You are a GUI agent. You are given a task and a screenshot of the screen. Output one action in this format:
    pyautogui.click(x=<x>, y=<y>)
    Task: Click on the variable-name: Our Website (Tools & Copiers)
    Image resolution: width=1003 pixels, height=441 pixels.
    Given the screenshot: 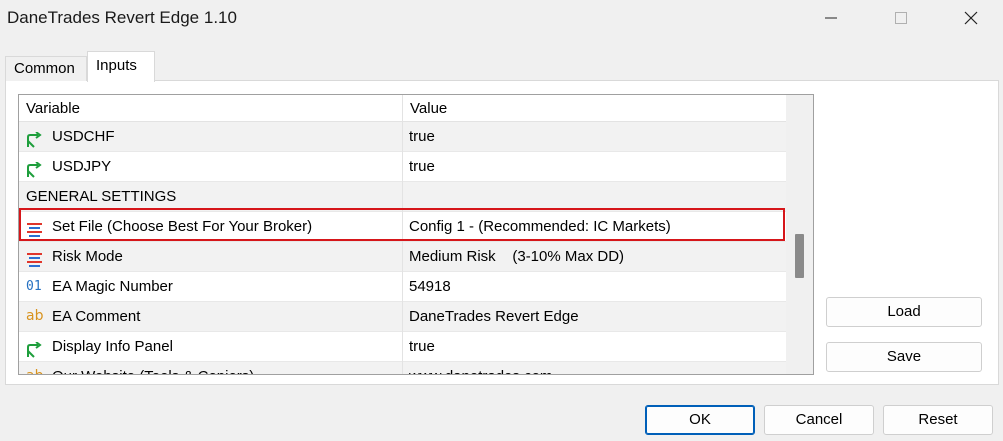 What is the action you would take?
    pyautogui.click(x=153, y=371)
    